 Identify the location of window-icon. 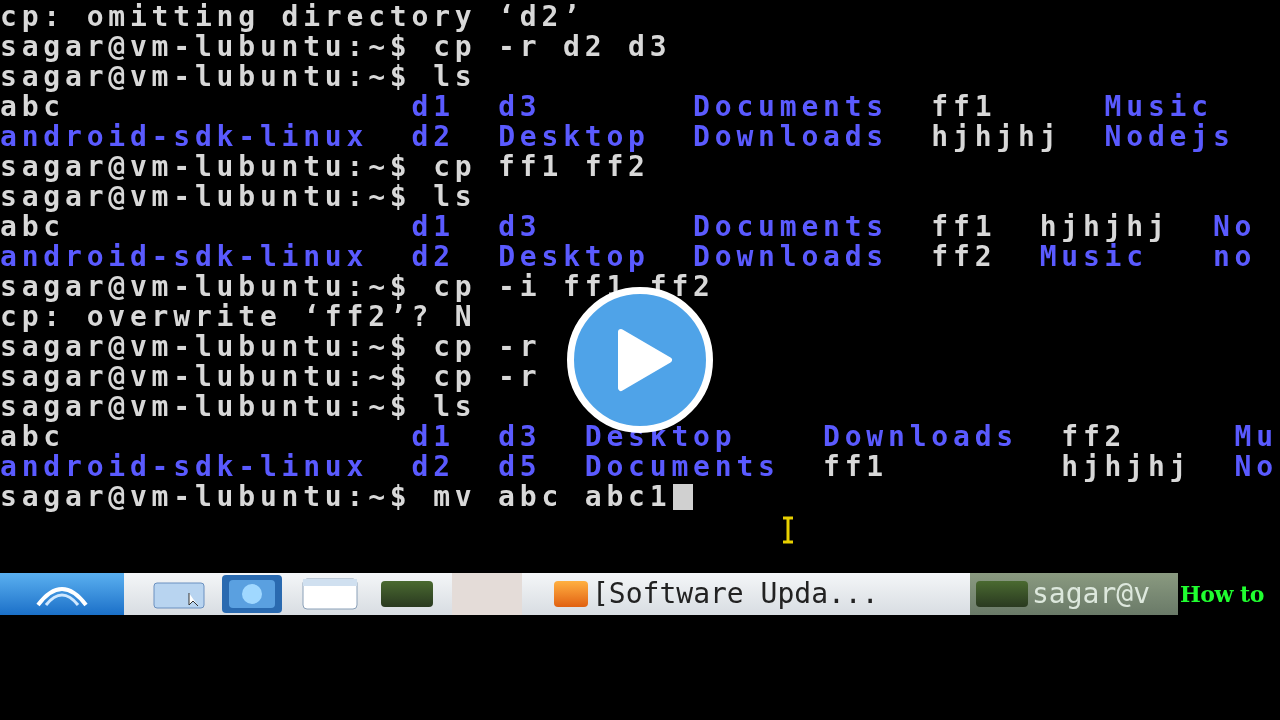
(330, 594).